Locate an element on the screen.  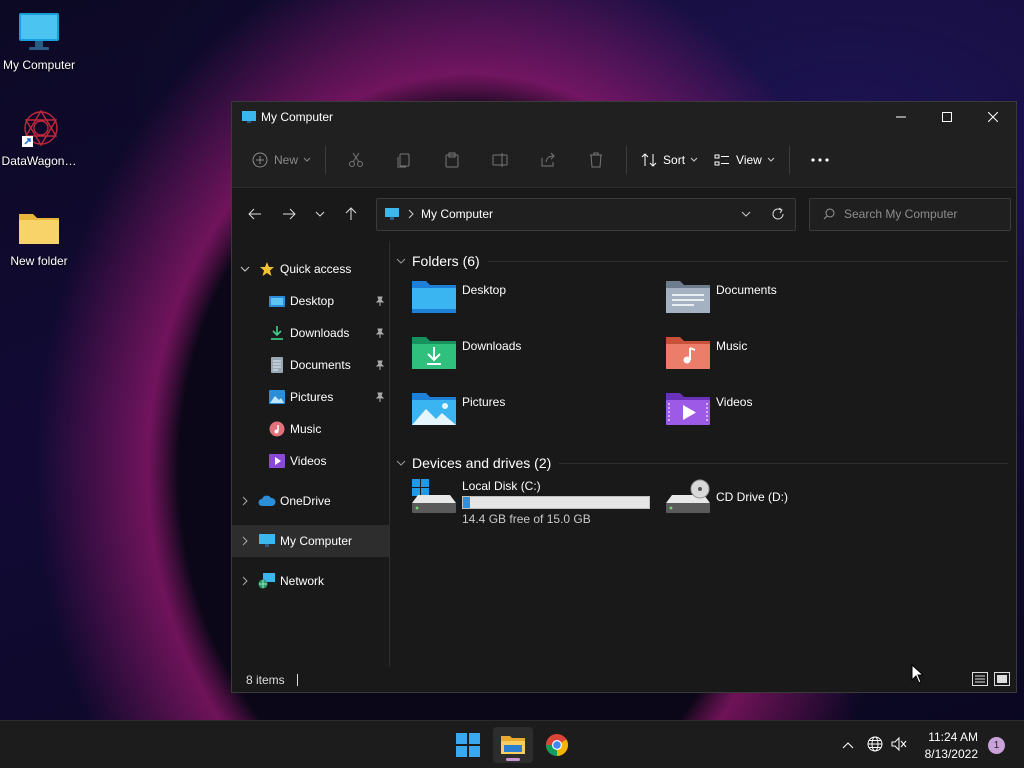
sidebar-item-label: Desktop is located at coordinates (312, 301).